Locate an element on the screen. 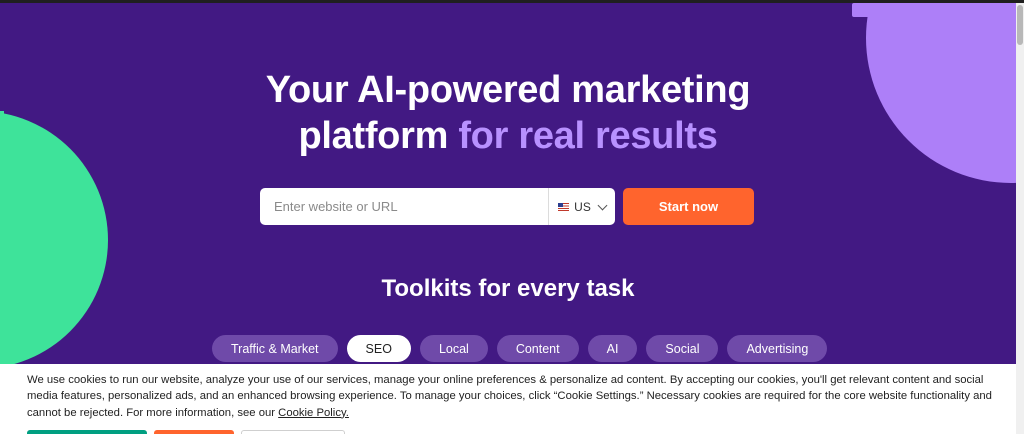 This screenshot has width=1024, height=434. headline-line-1: Your AI-powered marketing is located at coordinates (508, 90).